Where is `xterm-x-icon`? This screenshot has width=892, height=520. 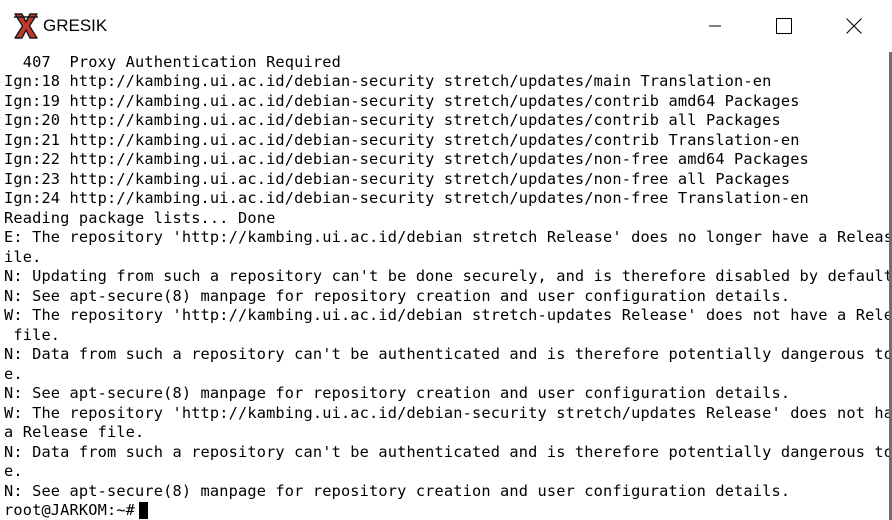
xterm-x-icon is located at coordinates (26, 26).